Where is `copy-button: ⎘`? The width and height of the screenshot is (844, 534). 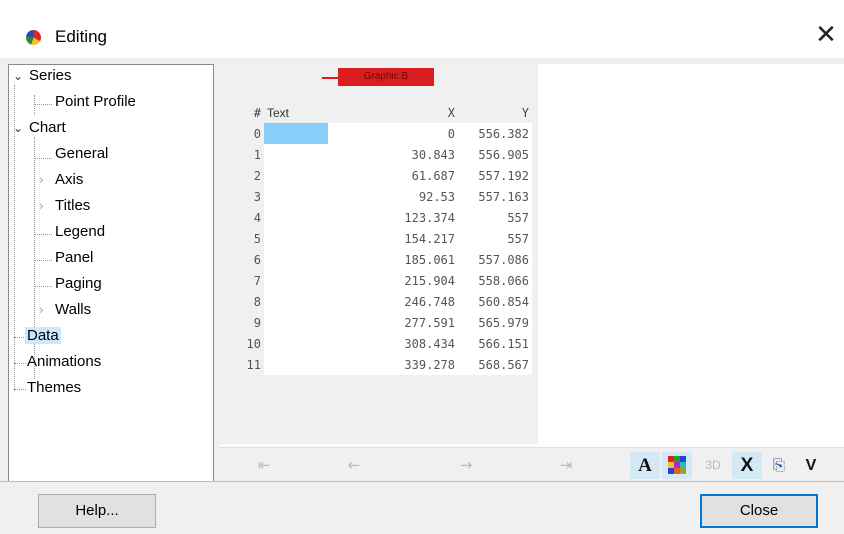 copy-button: ⎘ is located at coordinates (779, 465).